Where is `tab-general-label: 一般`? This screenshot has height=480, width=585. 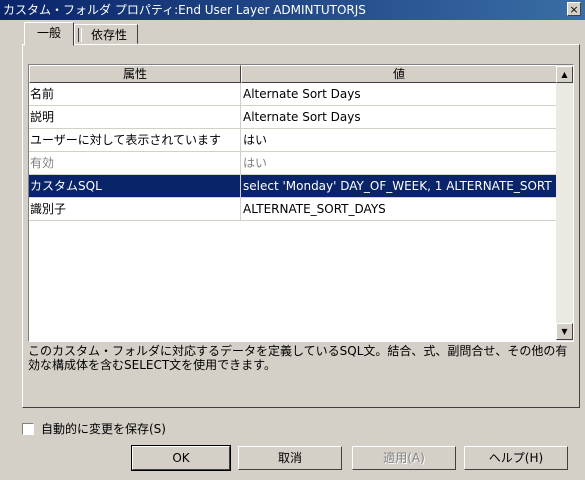
tab-general-label: 一般 is located at coordinates (48, 33).